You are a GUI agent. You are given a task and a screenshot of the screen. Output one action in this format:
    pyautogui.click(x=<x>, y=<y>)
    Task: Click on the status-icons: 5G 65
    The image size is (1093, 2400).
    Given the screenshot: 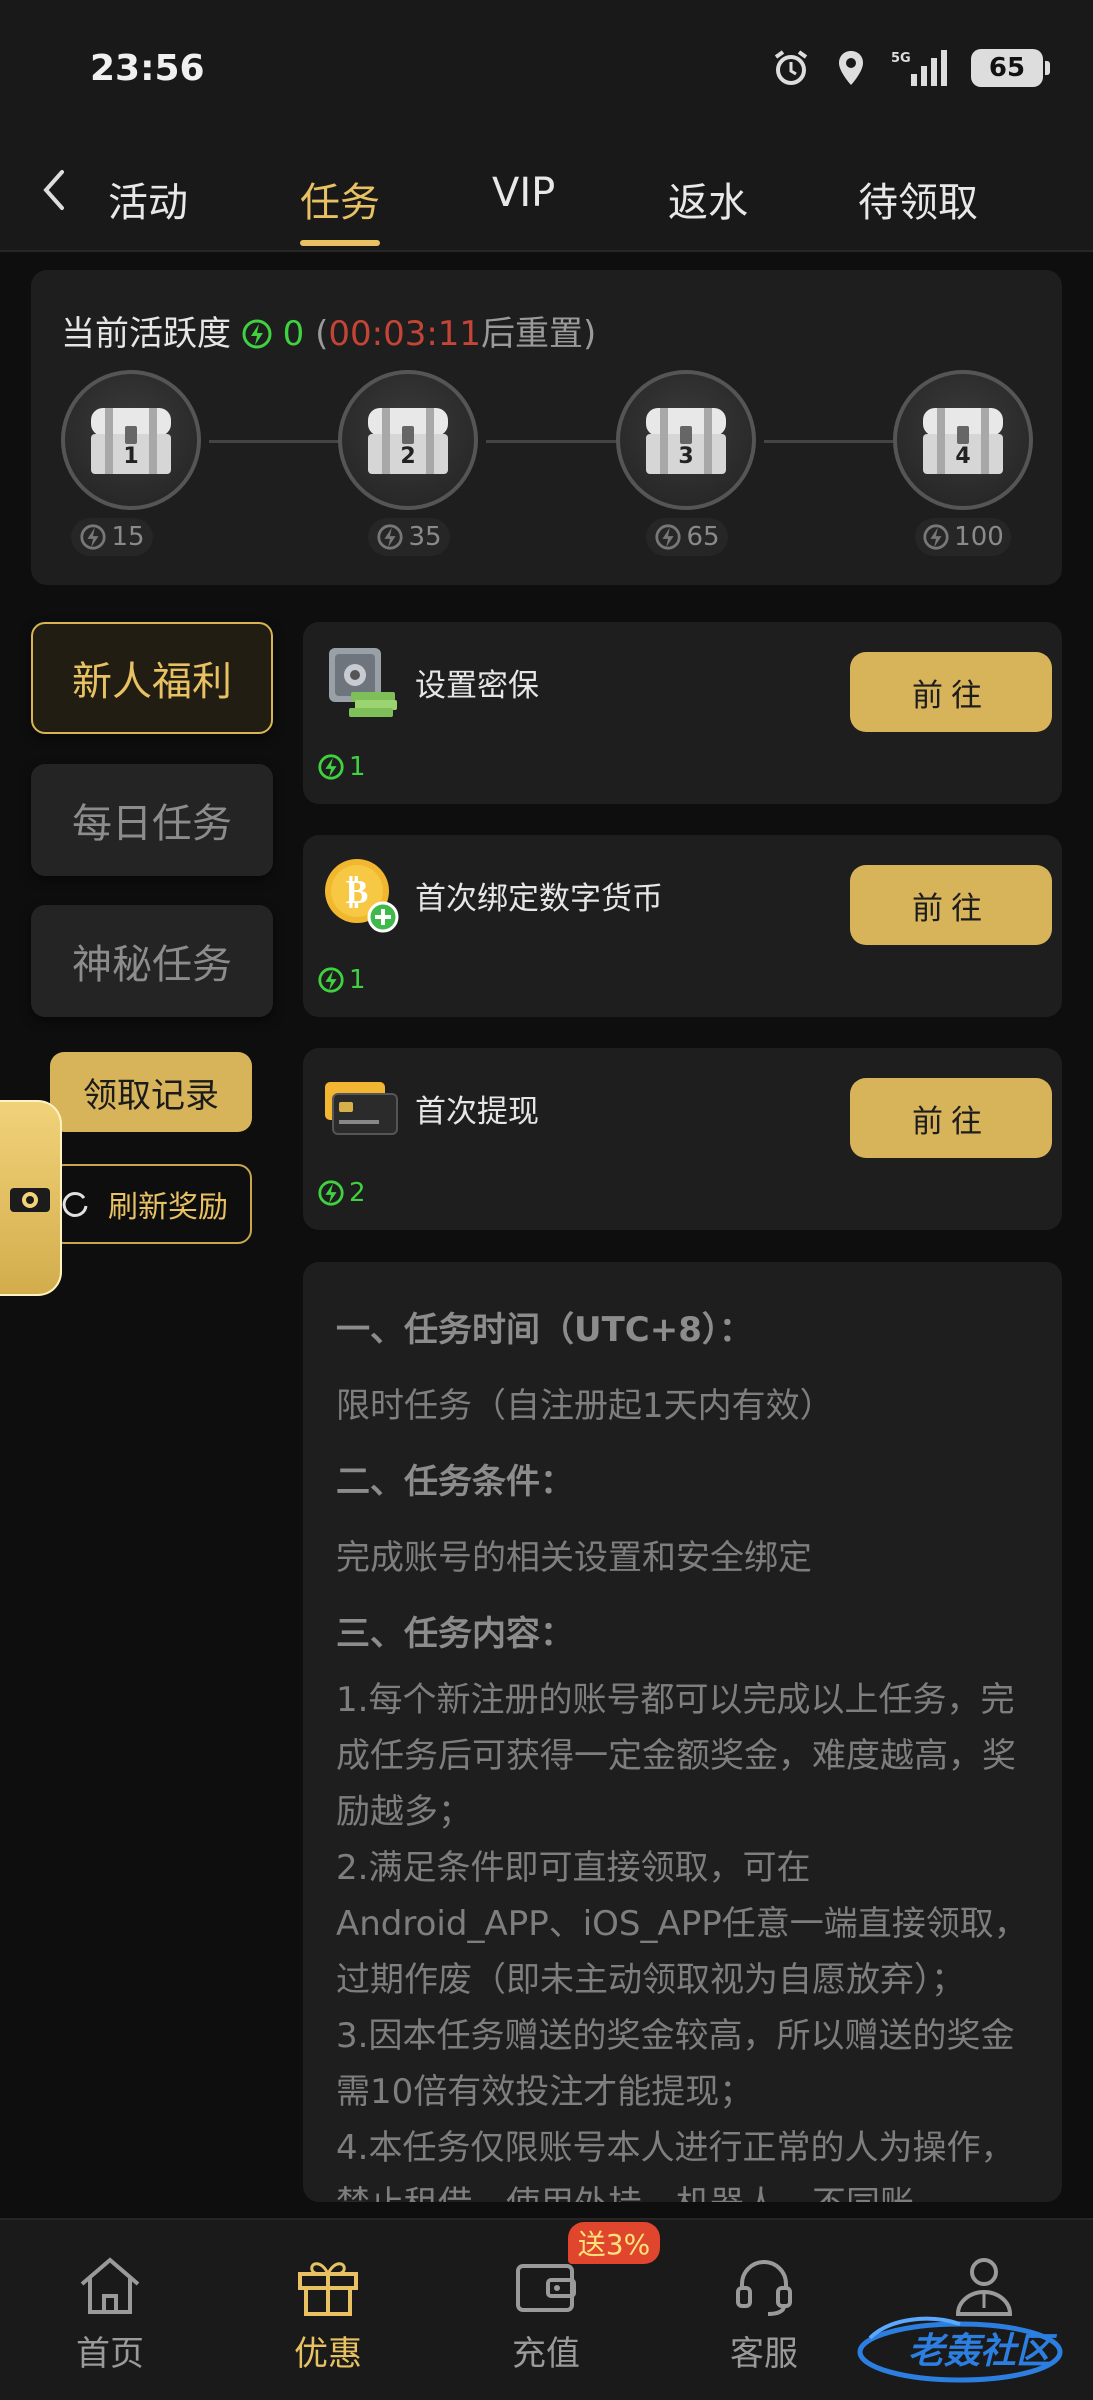 What is the action you would take?
    pyautogui.click(x=910, y=68)
    